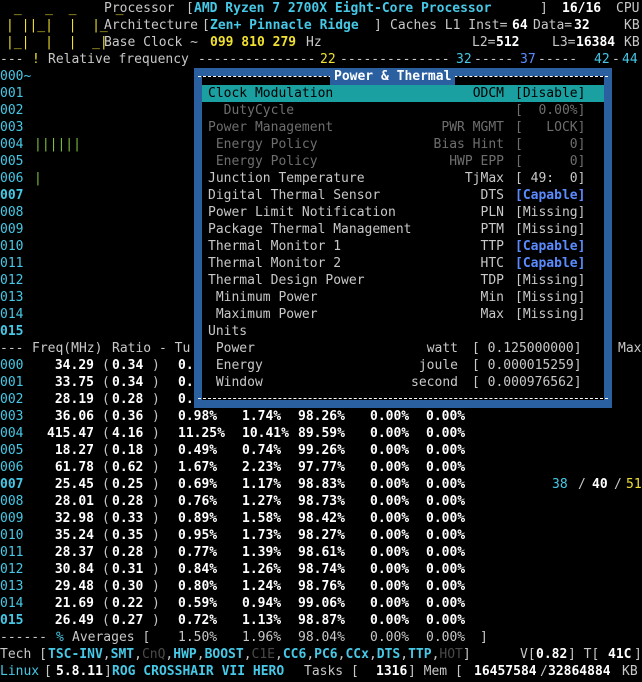 The image size is (642, 682). I want to click on popup-bottom-border, so click(403, 399).